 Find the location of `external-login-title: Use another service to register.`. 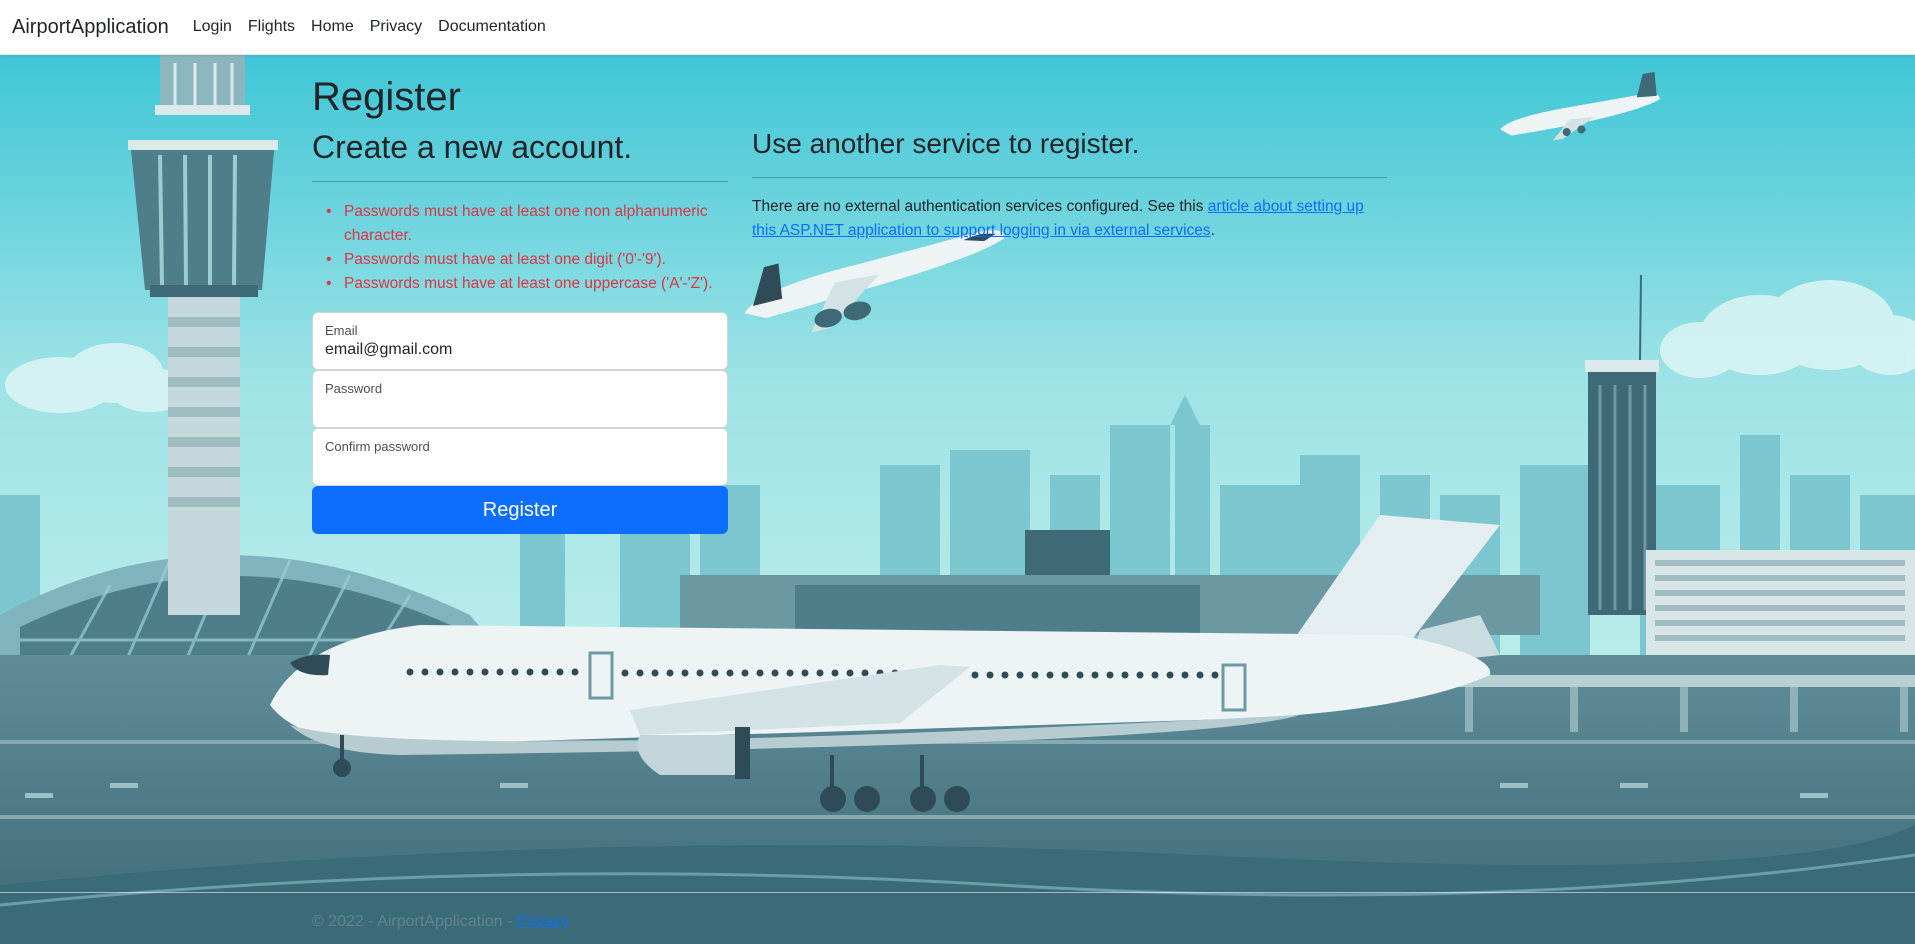

external-login-title: Use another service to register. is located at coordinates (946, 143).